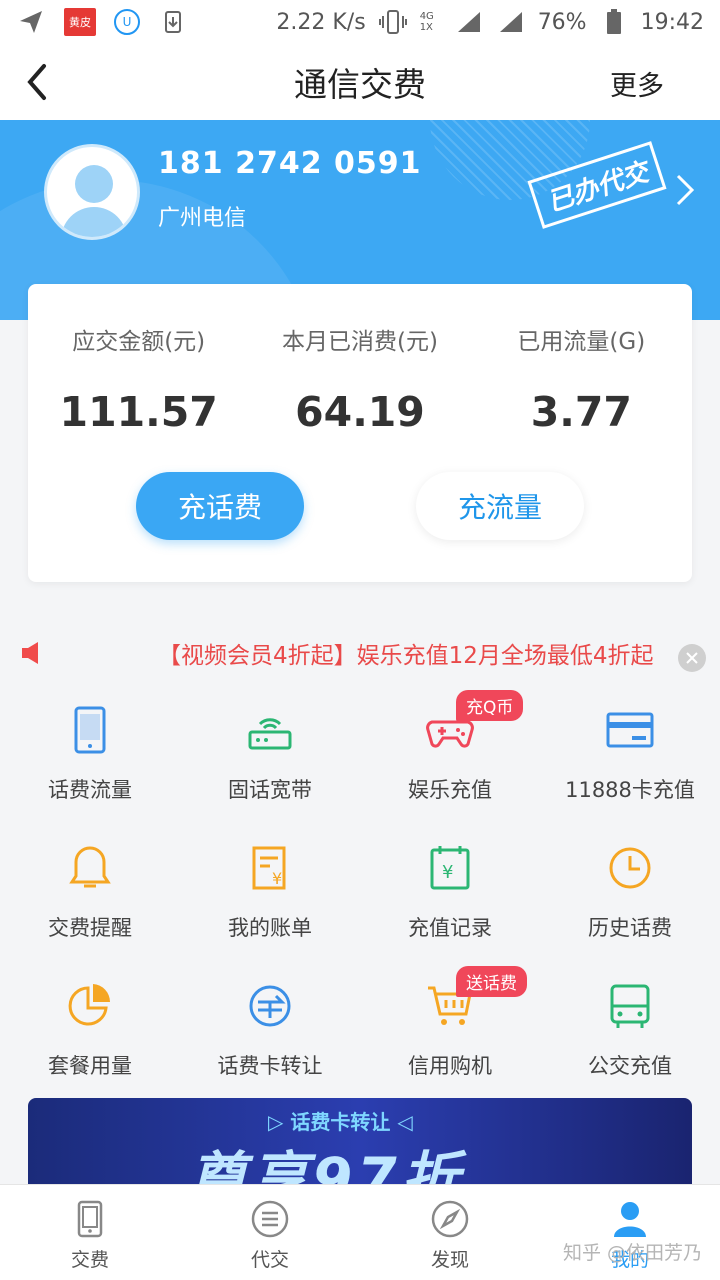  I want to click on promo-badge: 充Q币, so click(490, 705).